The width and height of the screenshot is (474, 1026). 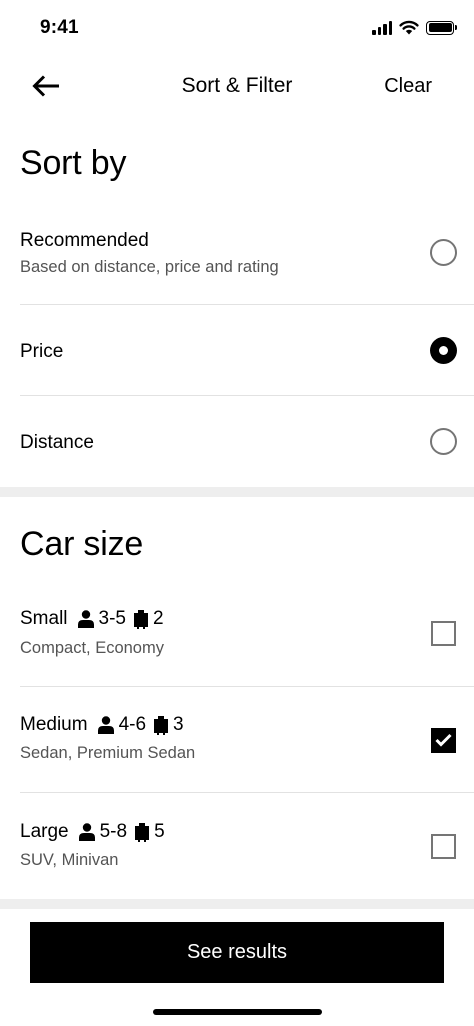 I want to click on car-size-meta: 4-6 3, so click(x=144, y=725).